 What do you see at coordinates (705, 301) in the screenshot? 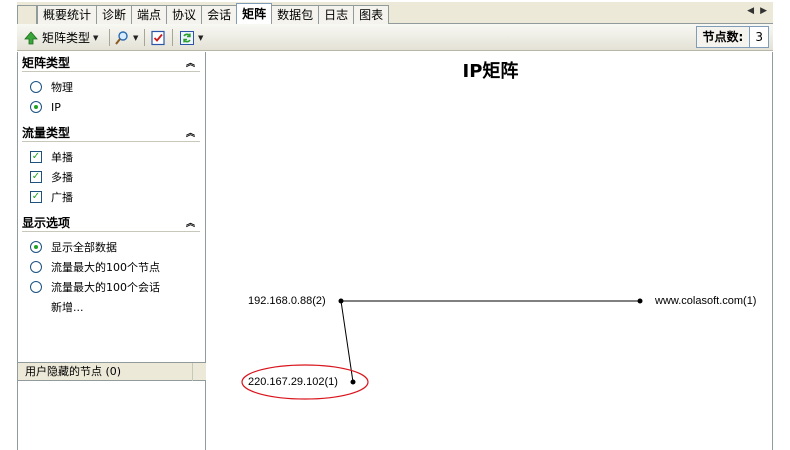
I see `node-label: www.colasoft.com(1)` at bounding box center [705, 301].